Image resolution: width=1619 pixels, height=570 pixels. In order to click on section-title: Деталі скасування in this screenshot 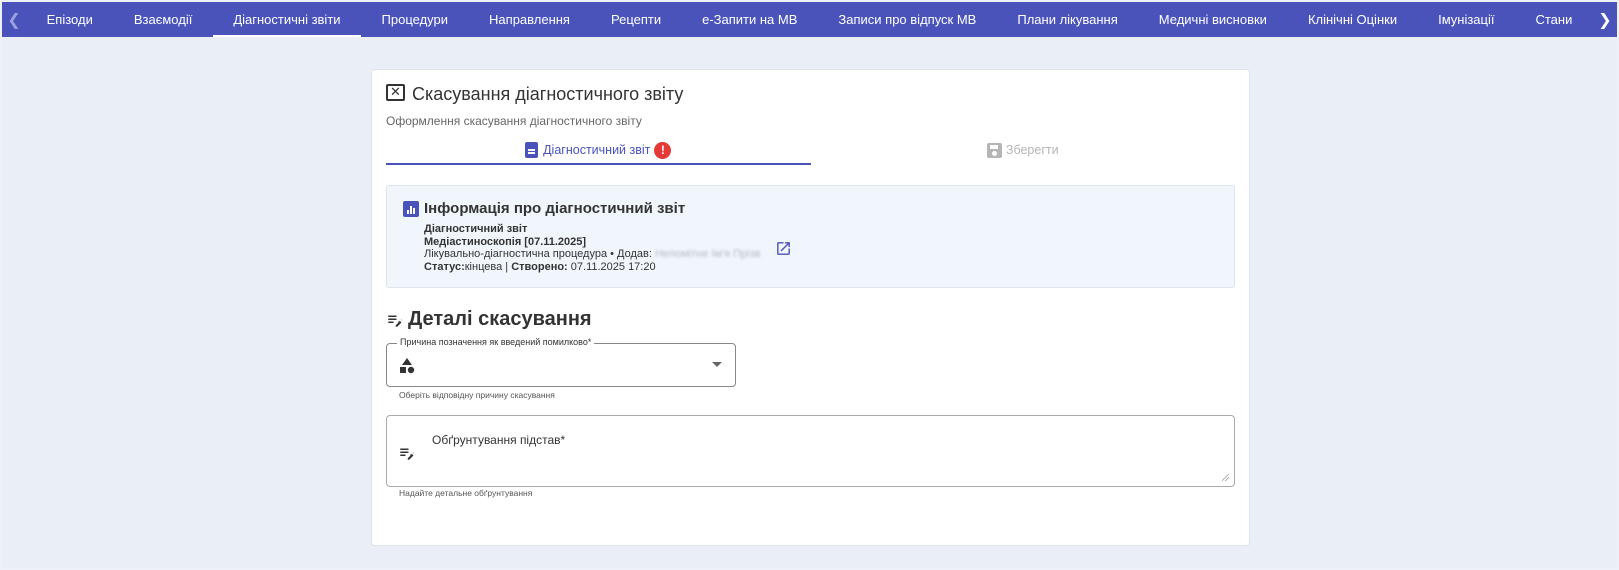, I will do `click(500, 319)`.